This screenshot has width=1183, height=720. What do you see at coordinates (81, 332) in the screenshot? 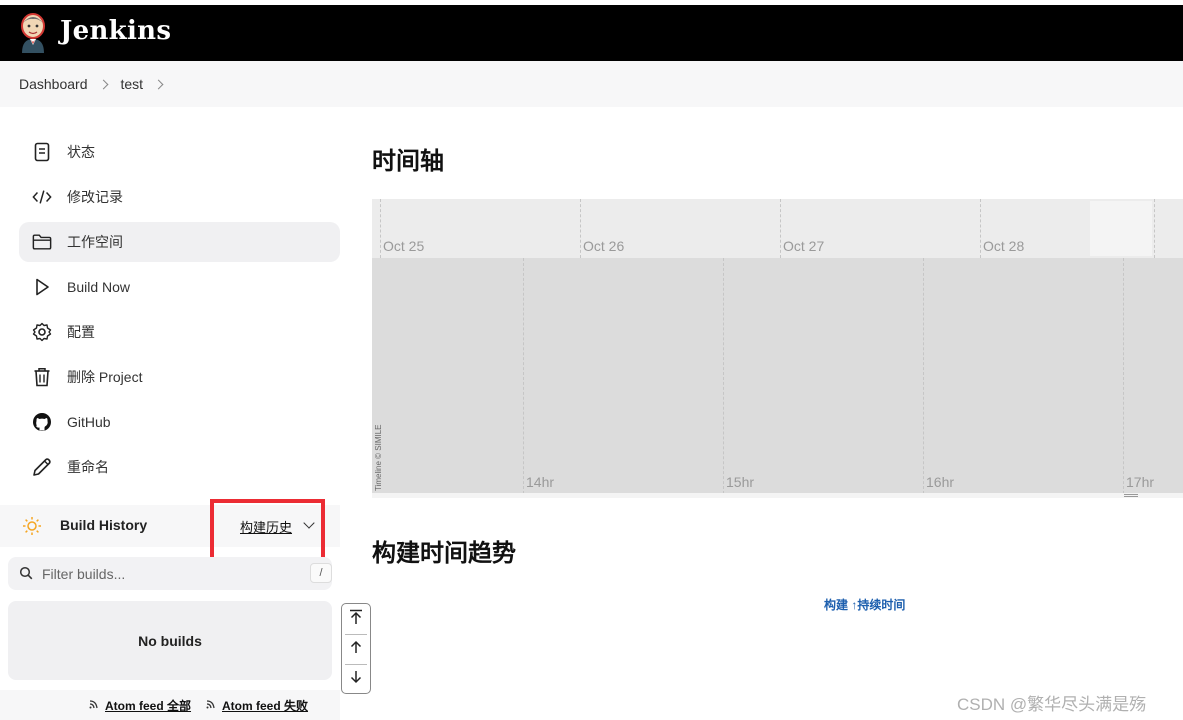
I see `sidebar-item-label: 配置` at bounding box center [81, 332].